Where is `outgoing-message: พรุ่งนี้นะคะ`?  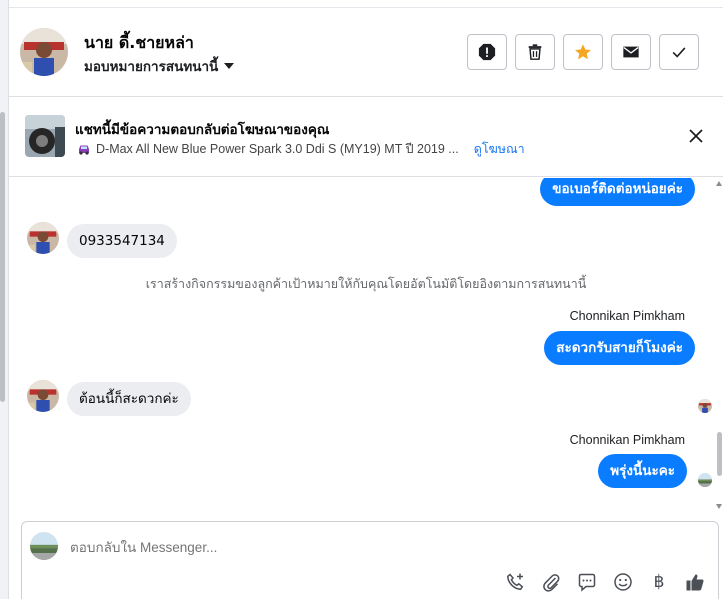 outgoing-message: พรุ่งนี้นะคะ is located at coordinates (642, 471).